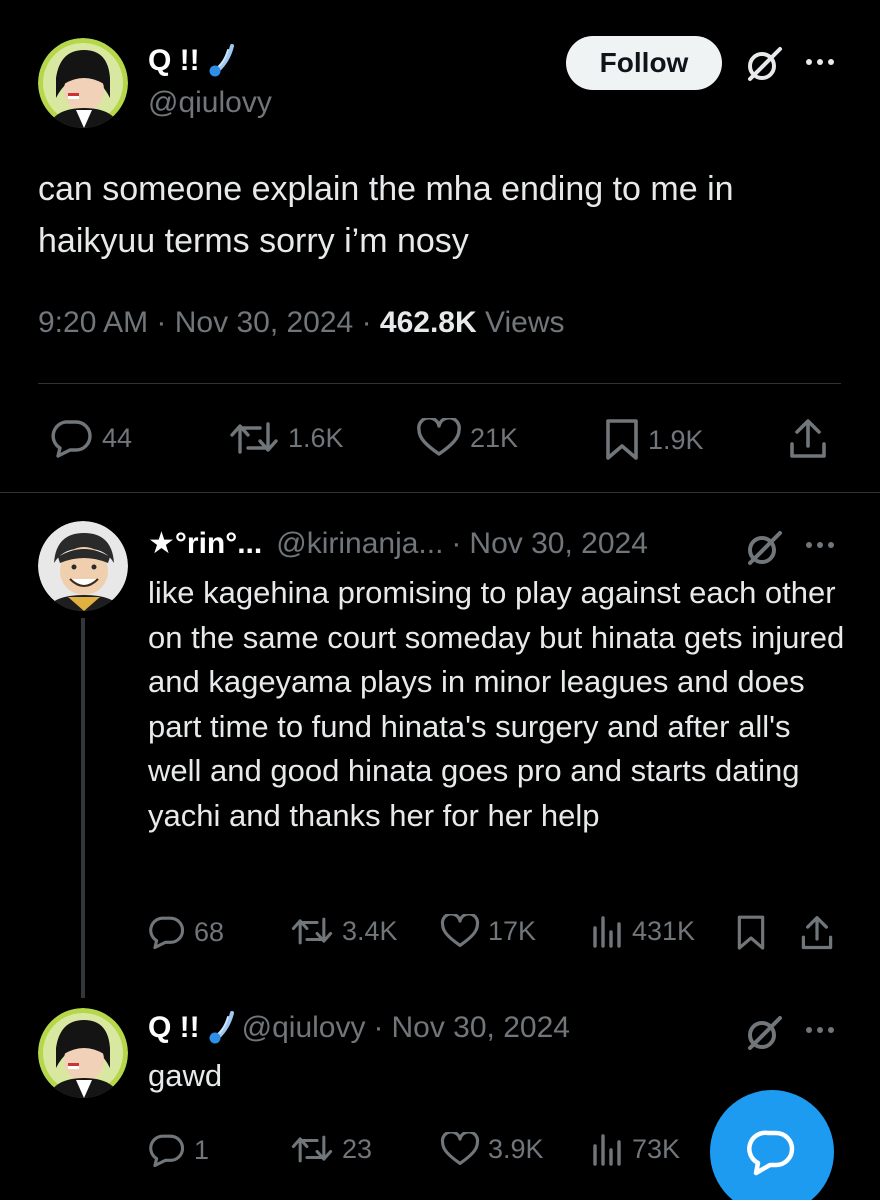 The width and height of the screenshot is (880, 1200). What do you see at coordinates (656, 1148) in the screenshot?
I see `views-count: 73K` at bounding box center [656, 1148].